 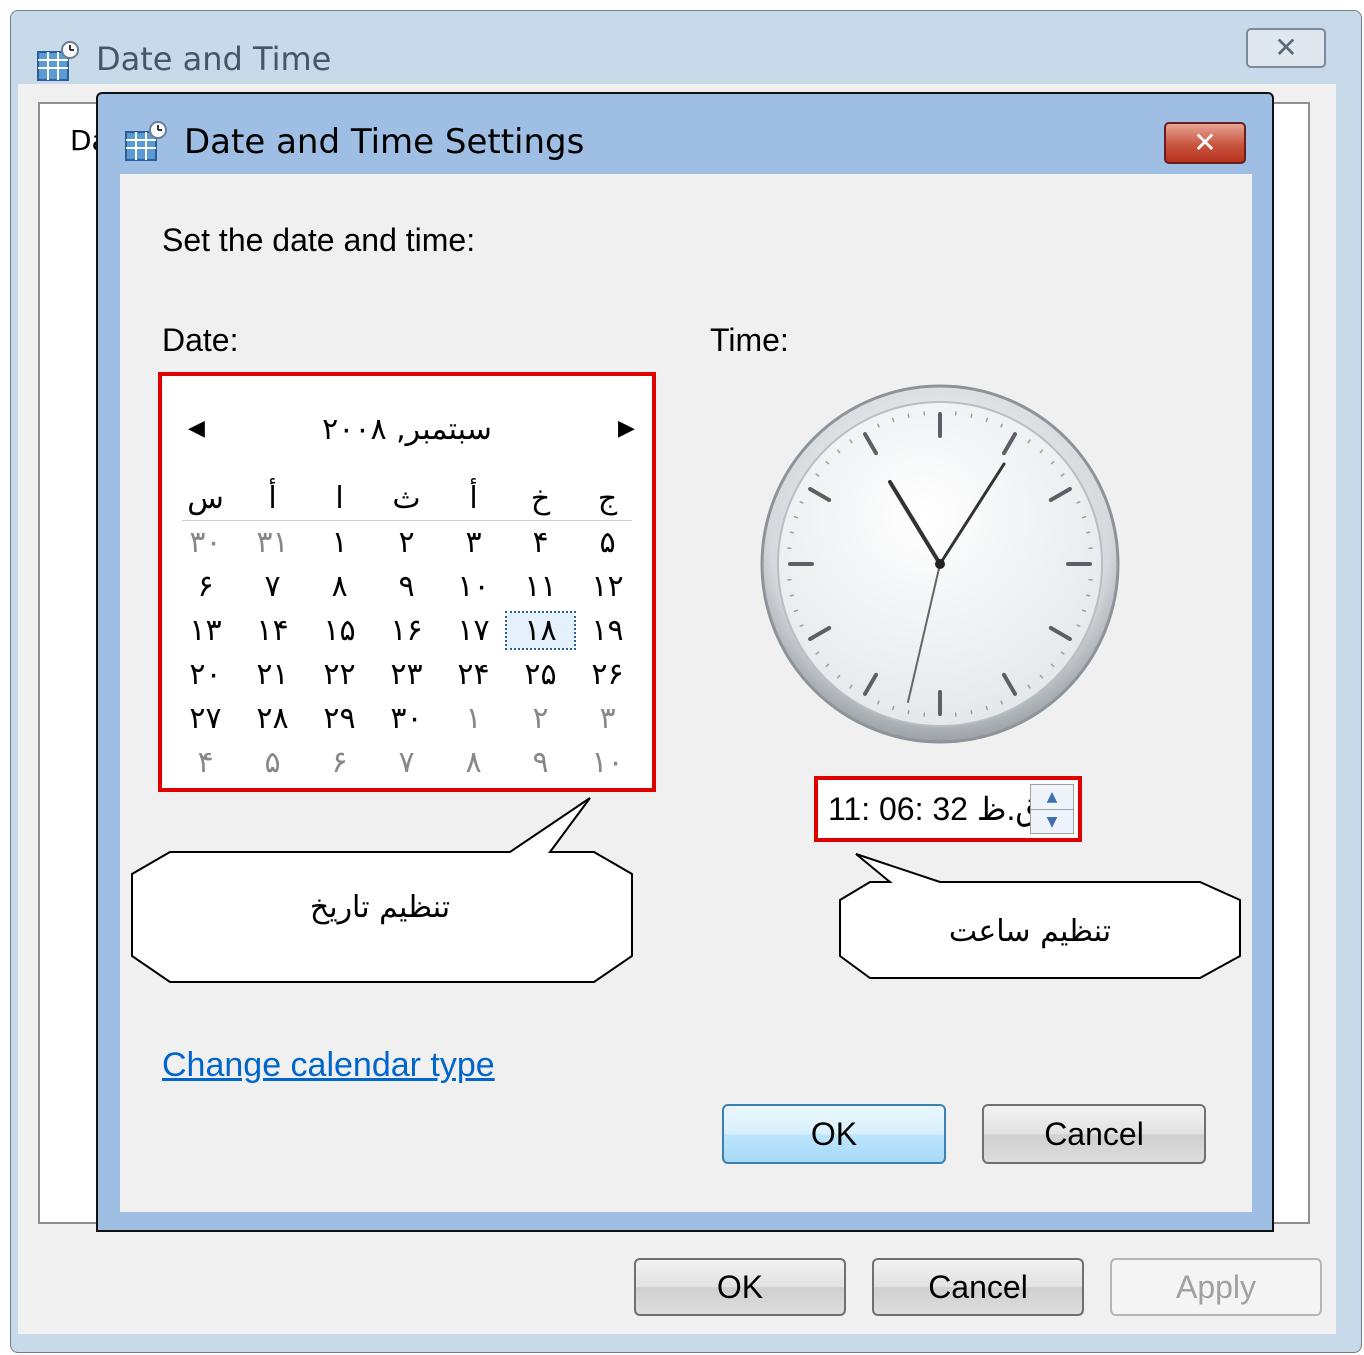 What do you see at coordinates (205, 674) in the screenshot?
I see `calendar-day: ۲۰` at bounding box center [205, 674].